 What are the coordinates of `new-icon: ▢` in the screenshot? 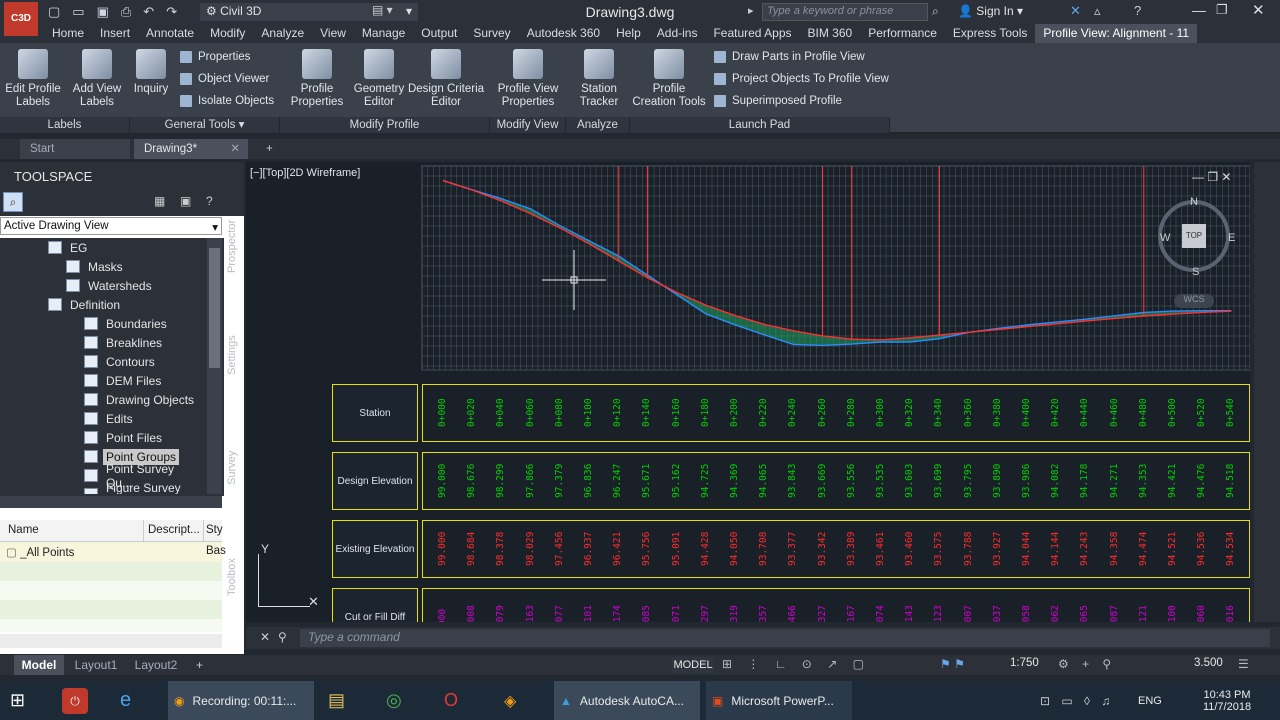 It's located at (54, 12).